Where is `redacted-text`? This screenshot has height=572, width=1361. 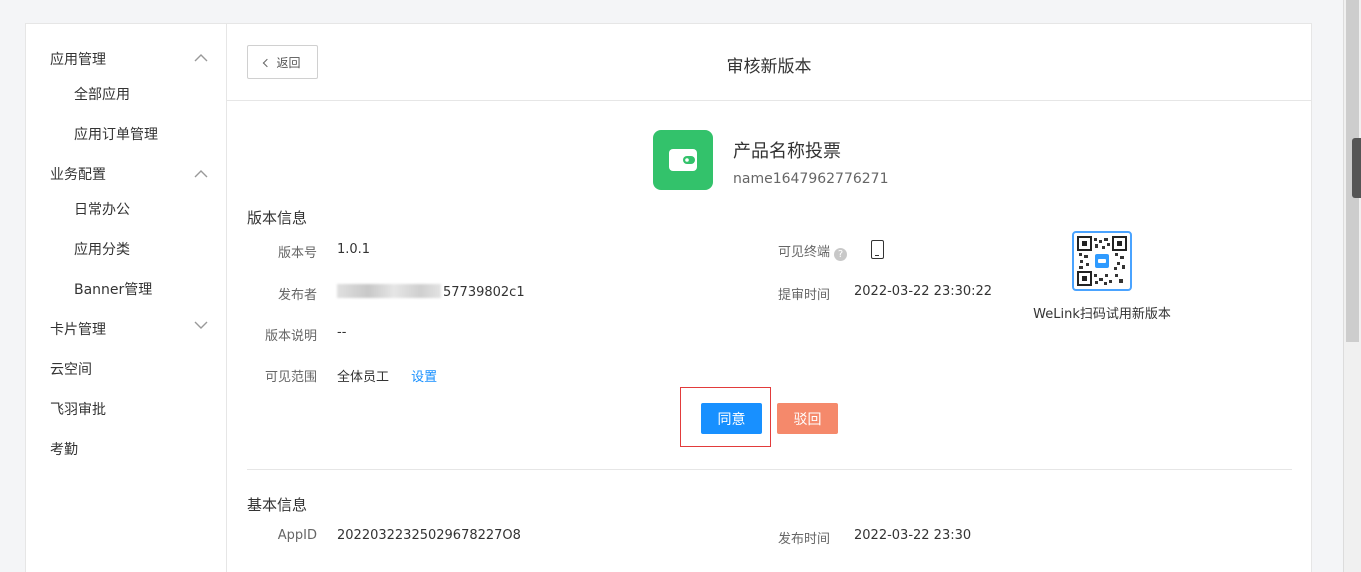
redacted-text is located at coordinates (389, 291).